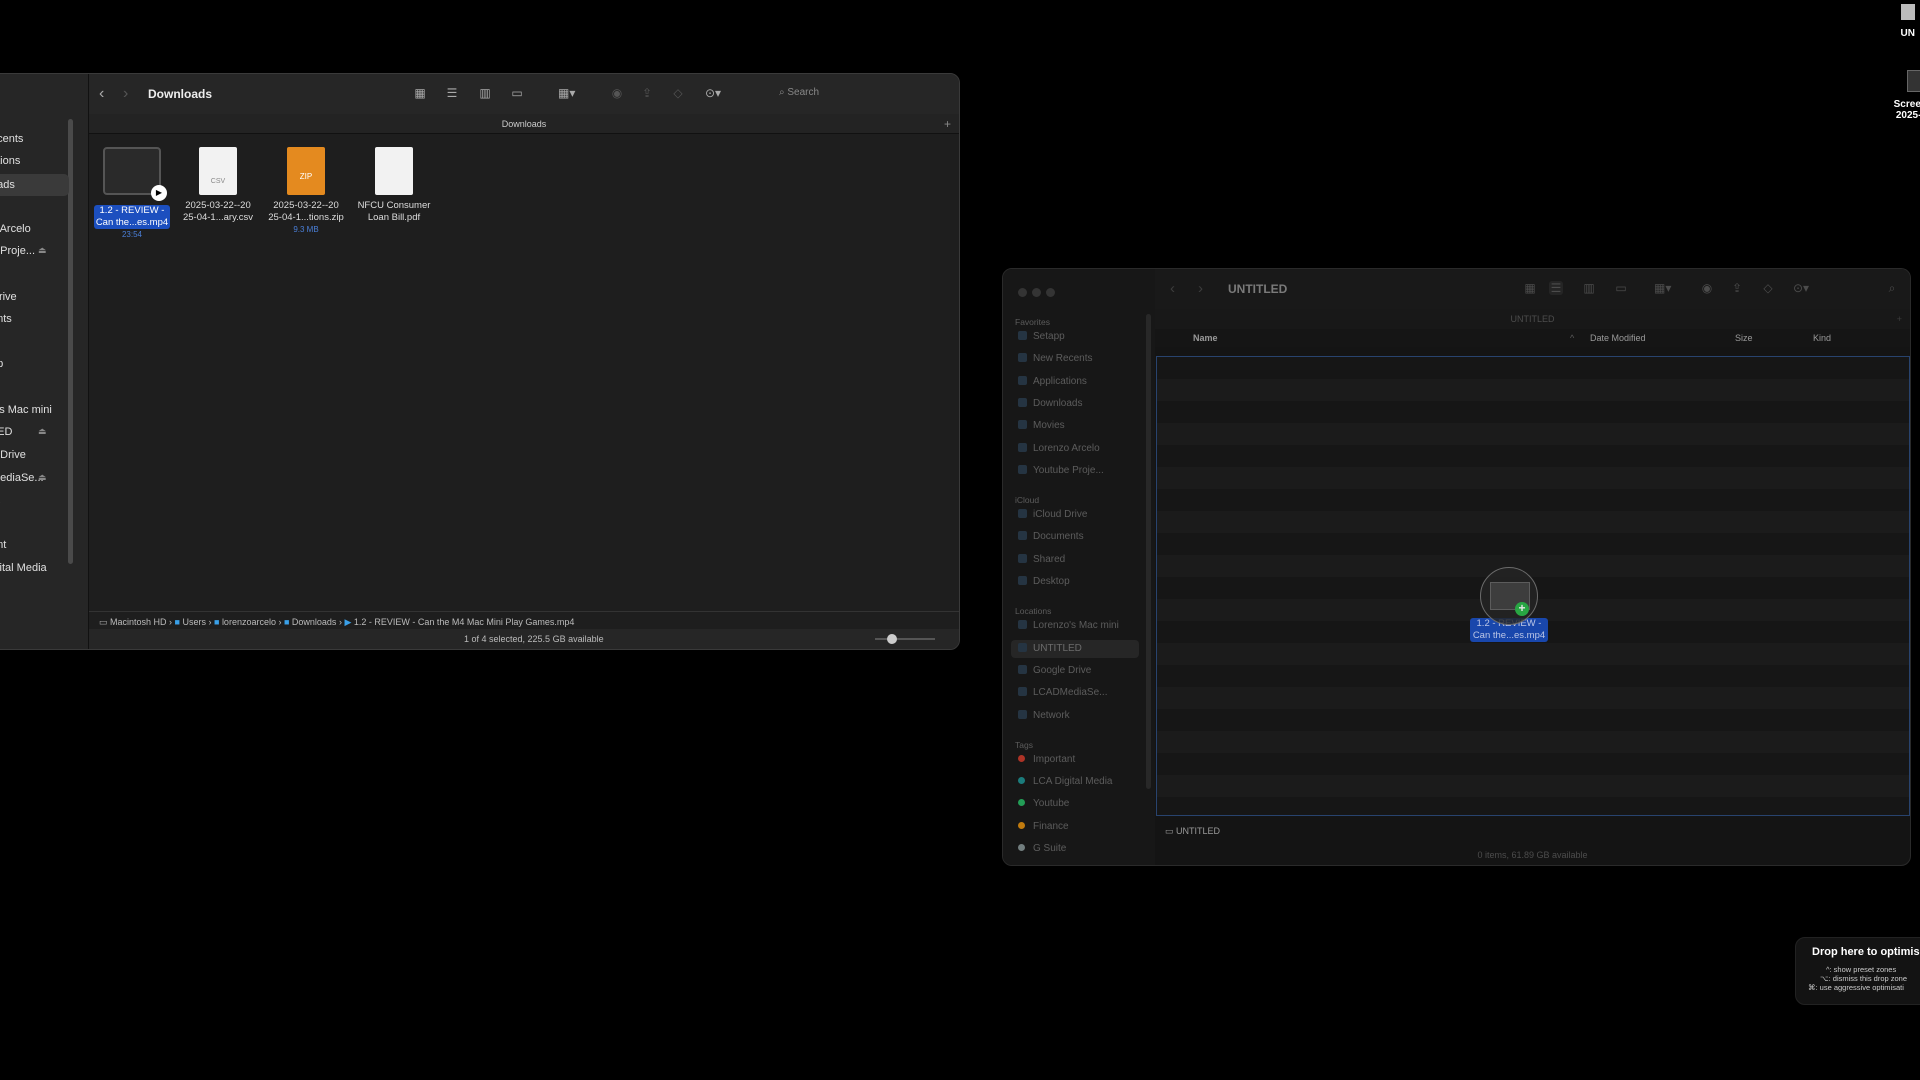 This screenshot has height=1080, width=1920. I want to click on sidebar-item: Network, so click(1044, 715).